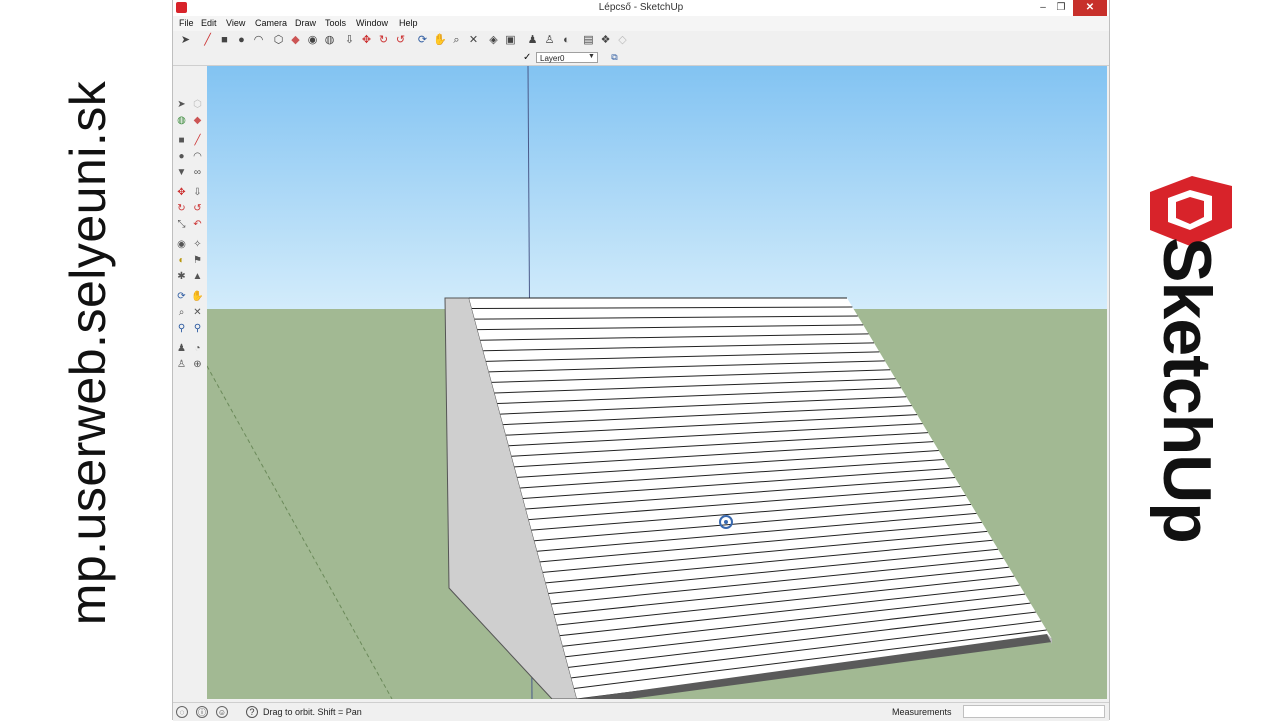 This screenshot has width=1280, height=721. What do you see at coordinates (252, 712) in the screenshot?
I see `help-icon: ?` at bounding box center [252, 712].